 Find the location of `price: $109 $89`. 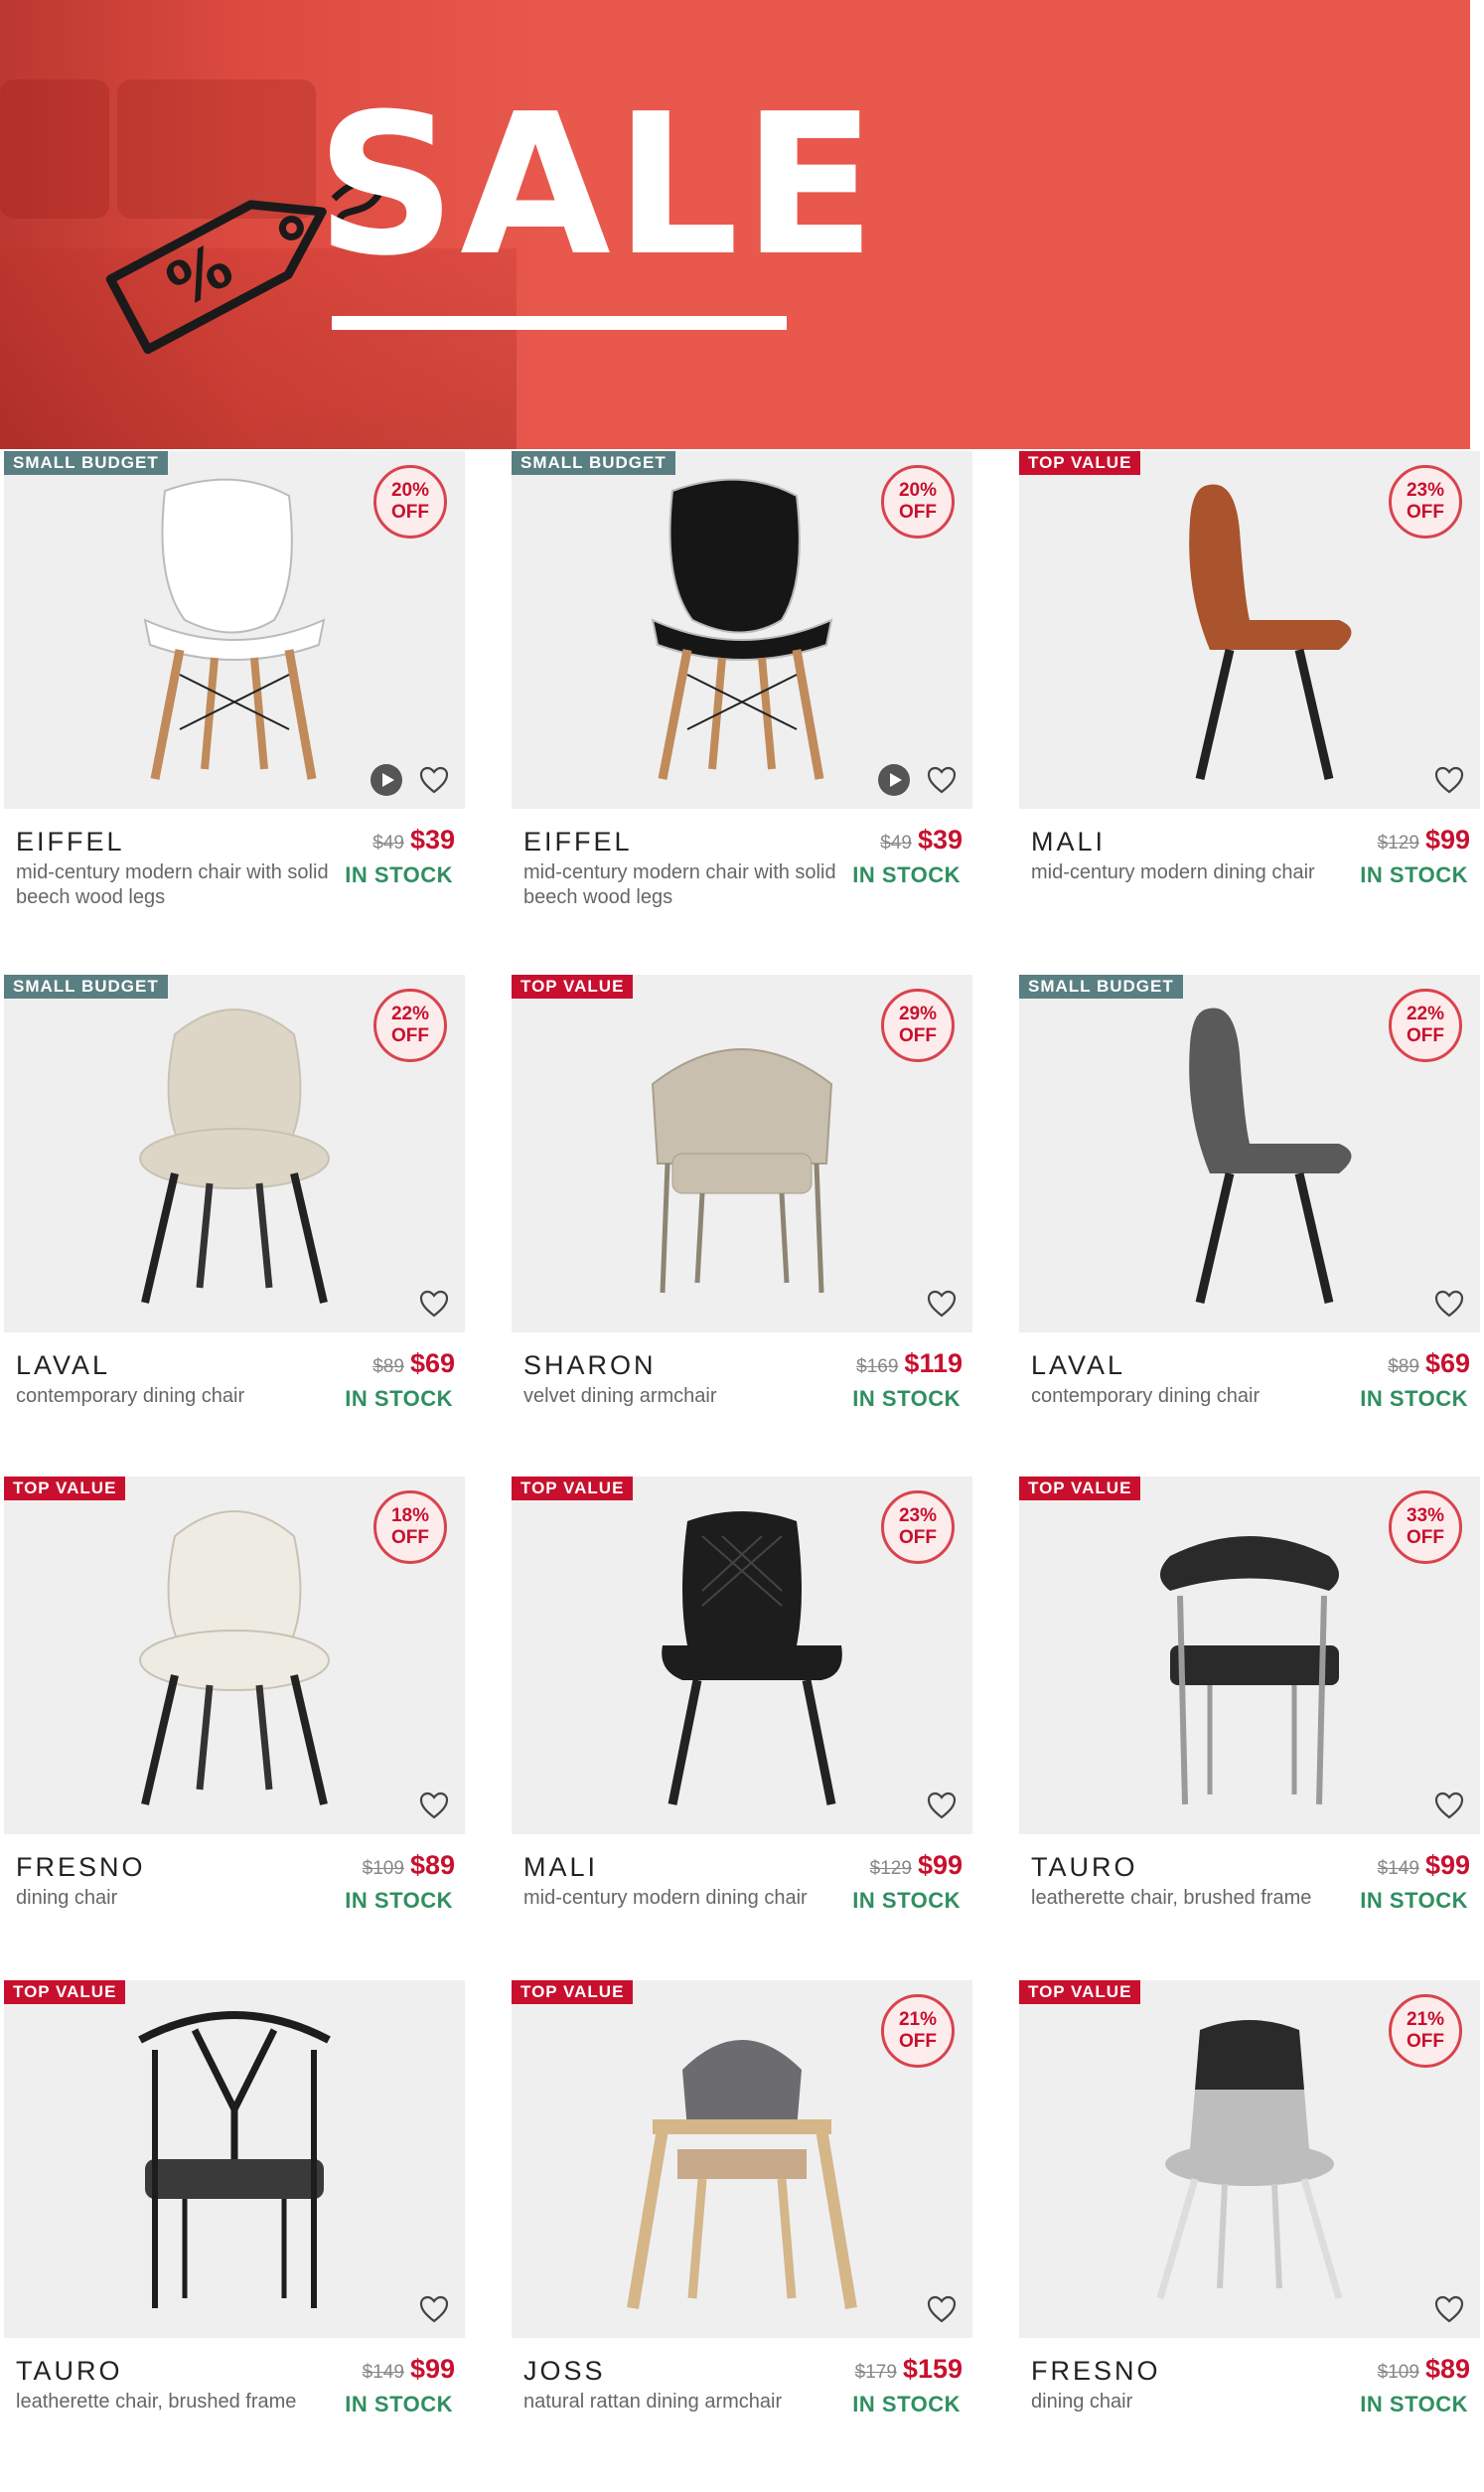

price: $109 $89 is located at coordinates (409, 1865).